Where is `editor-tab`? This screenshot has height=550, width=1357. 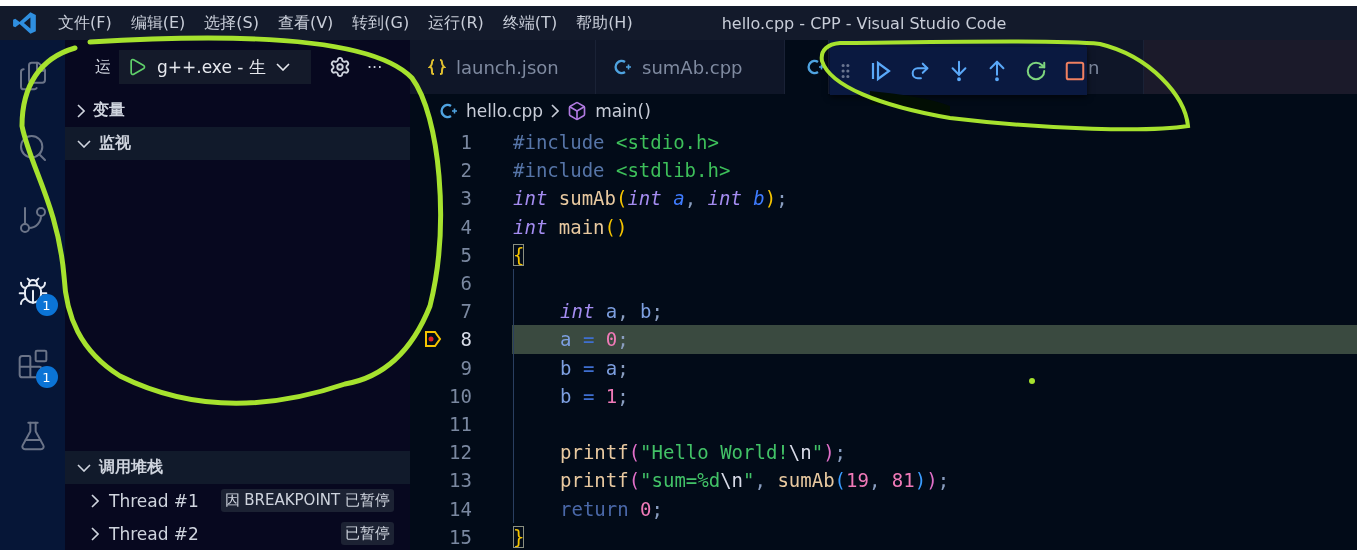 editor-tab is located at coordinates (807, 67).